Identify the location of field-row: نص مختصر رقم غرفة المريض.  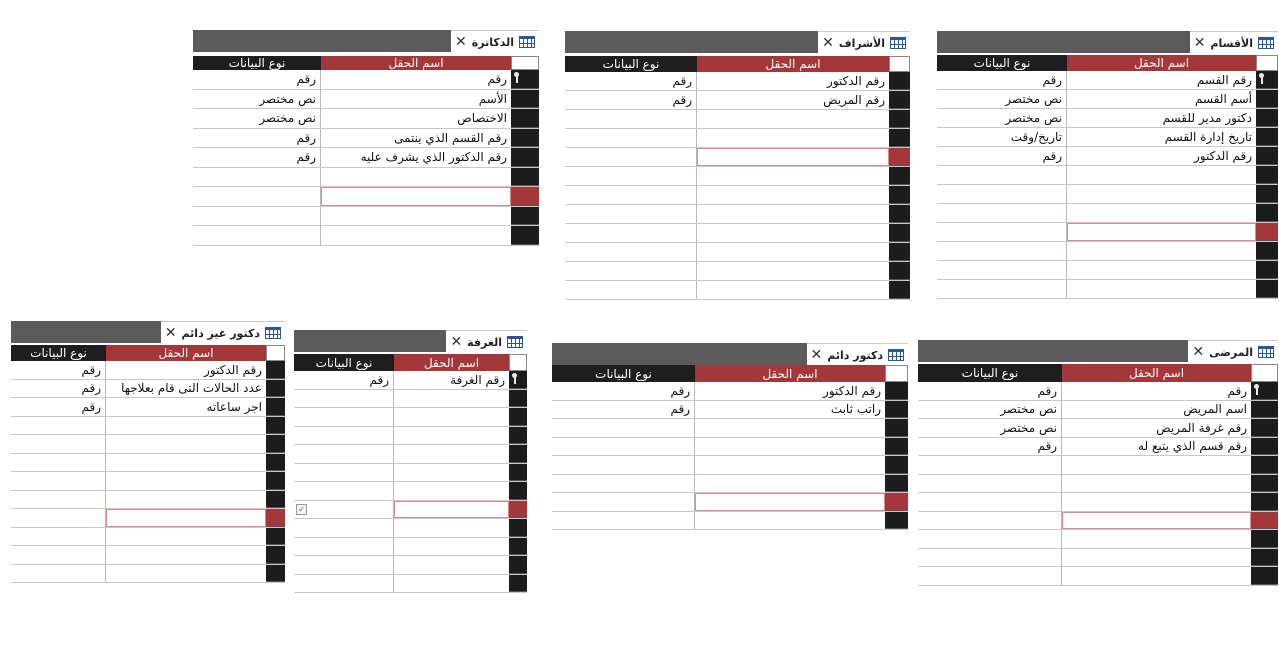
(1098, 428).